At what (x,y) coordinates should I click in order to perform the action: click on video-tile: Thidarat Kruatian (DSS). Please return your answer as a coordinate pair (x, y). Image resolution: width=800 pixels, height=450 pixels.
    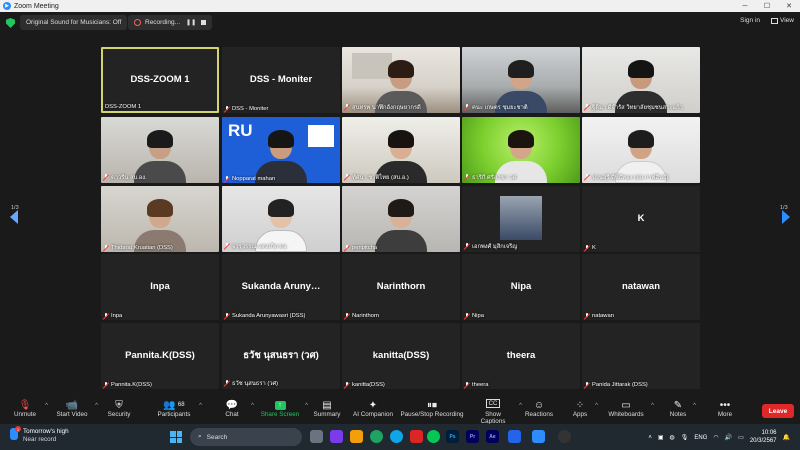
    Looking at the image, I should click on (160, 219).